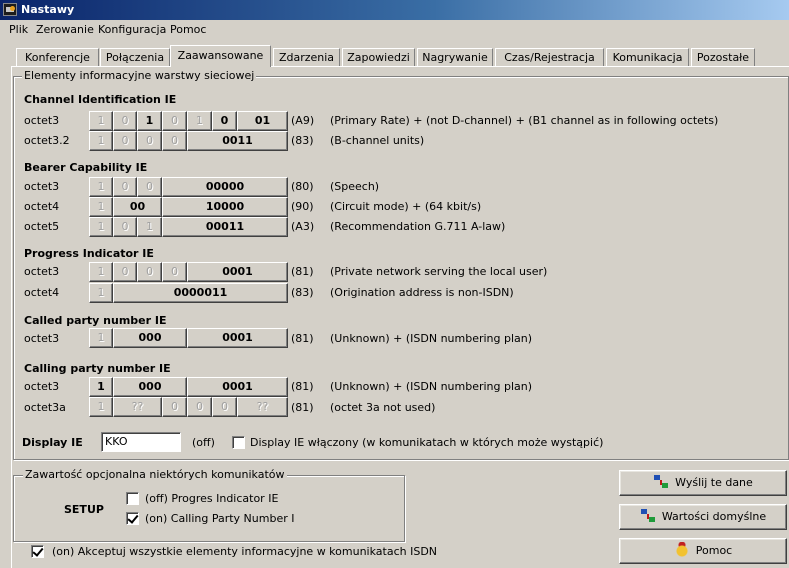 The width and height of the screenshot is (789, 568). What do you see at coordinates (65, 29) in the screenshot?
I see `menu-zerowanie: Zerowanie` at bounding box center [65, 29].